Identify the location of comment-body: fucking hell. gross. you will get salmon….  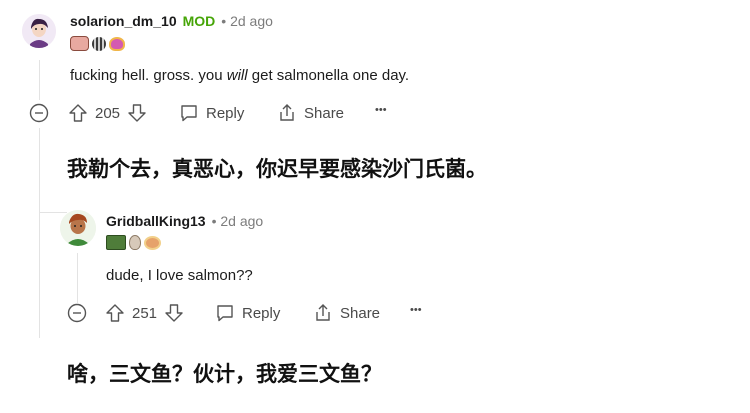
(240, 75).